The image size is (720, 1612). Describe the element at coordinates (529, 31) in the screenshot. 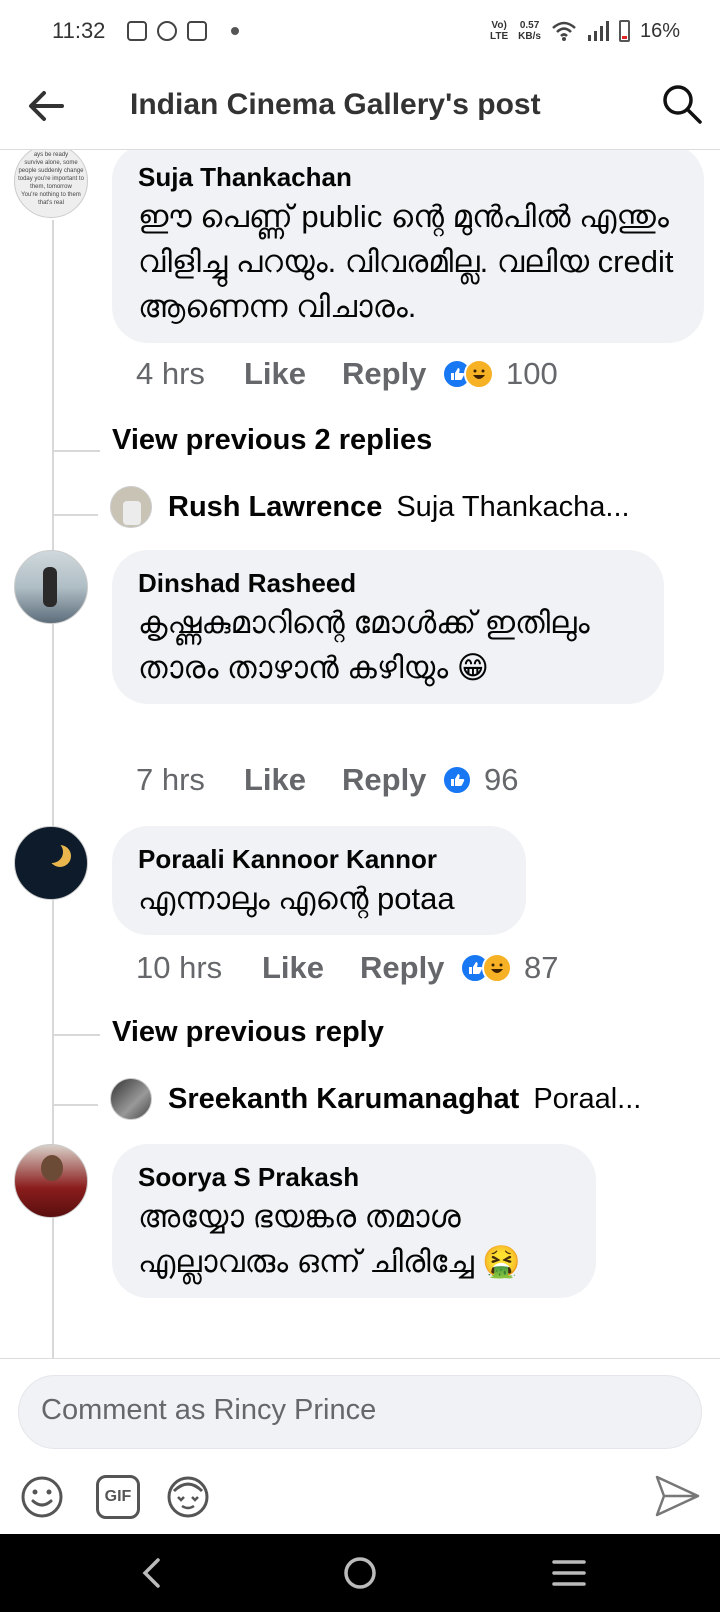

I see `network-speed: 0.57 KB/s` at that location.